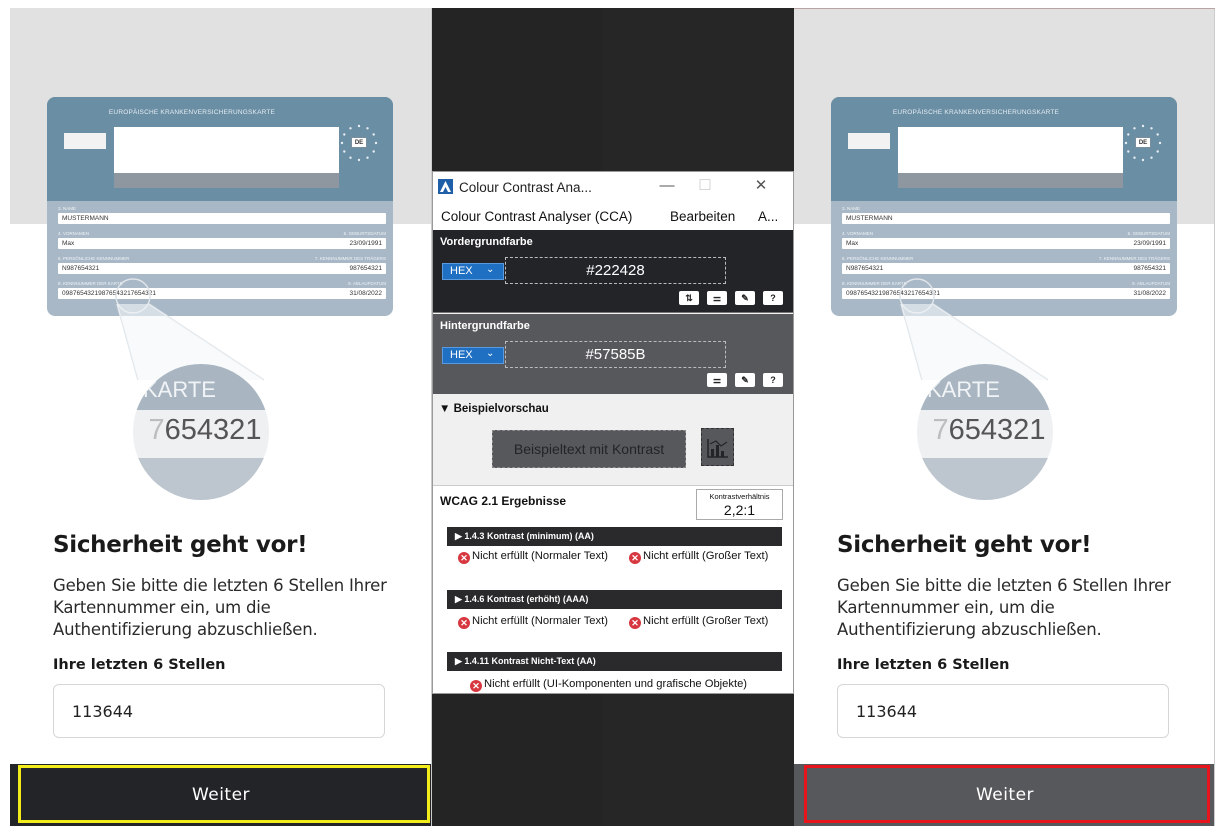  I want to click on foreground-section: Vordergrundfarbe HEX ⌄ #222428 ⇅ ⚌ ✎ ?, so click(613, 271).